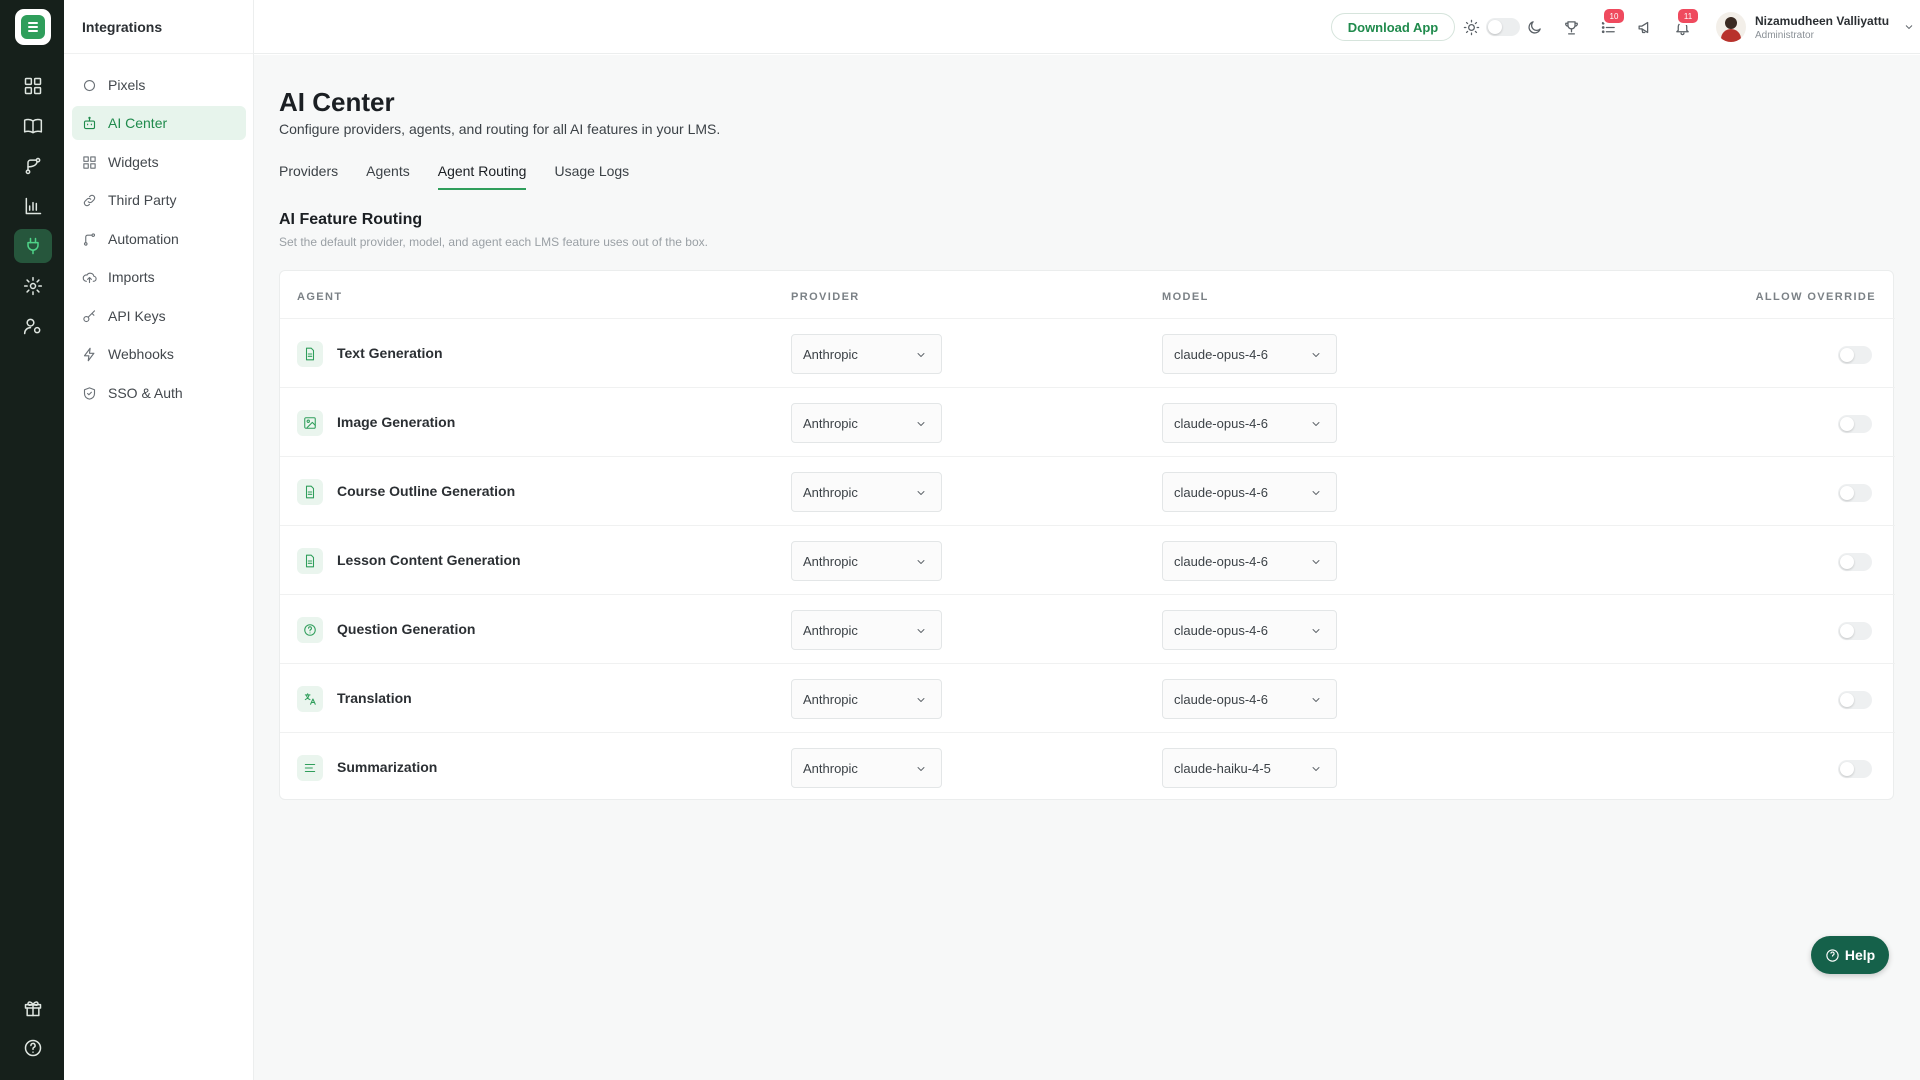 This screenshot has height=1080, width=1920. I want to click on megaphone-icon, so click(1642, 27).